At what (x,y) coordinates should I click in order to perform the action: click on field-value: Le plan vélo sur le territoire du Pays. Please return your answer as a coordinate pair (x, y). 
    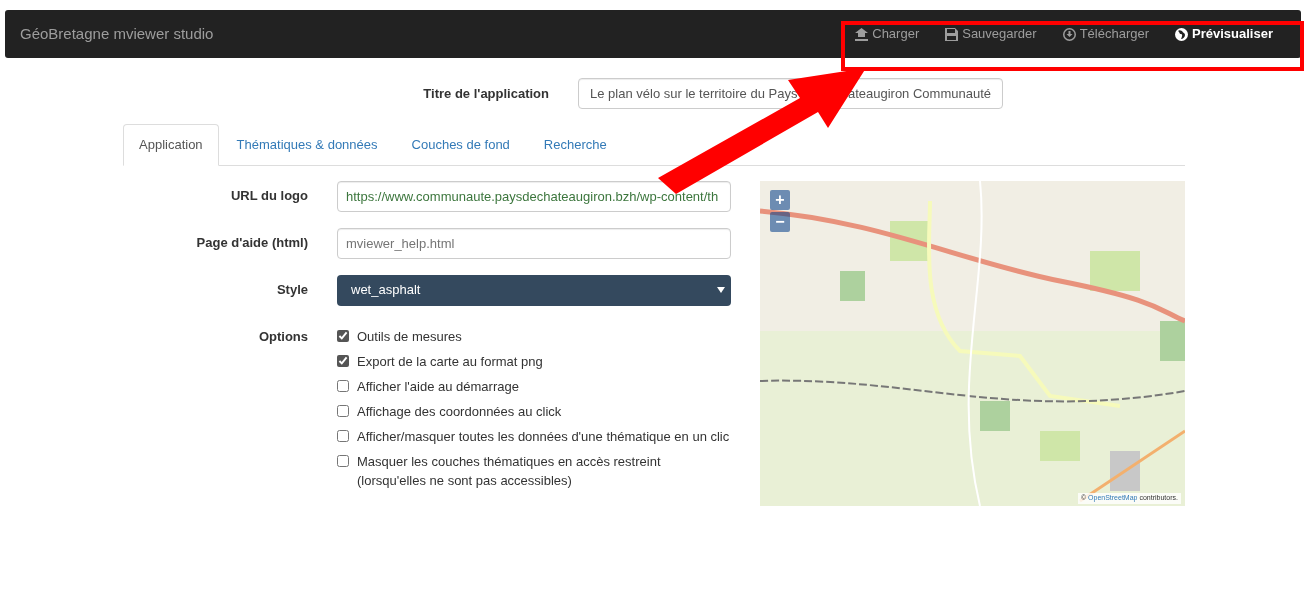
    Looking at the image, I should click on (694, 93).